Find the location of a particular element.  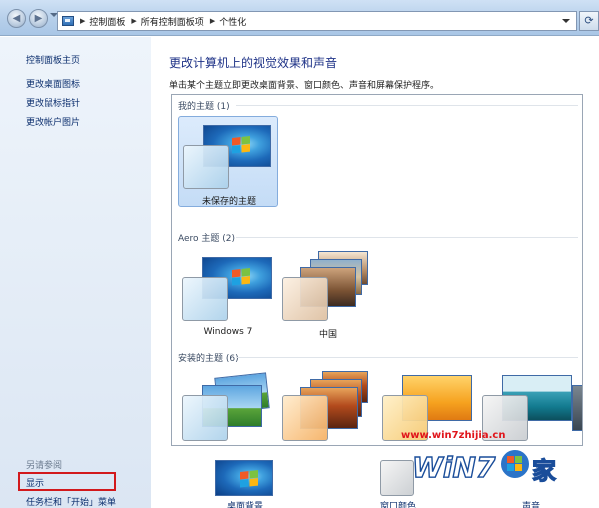

address-dropdown-icon is located at coordinates (566, 21).